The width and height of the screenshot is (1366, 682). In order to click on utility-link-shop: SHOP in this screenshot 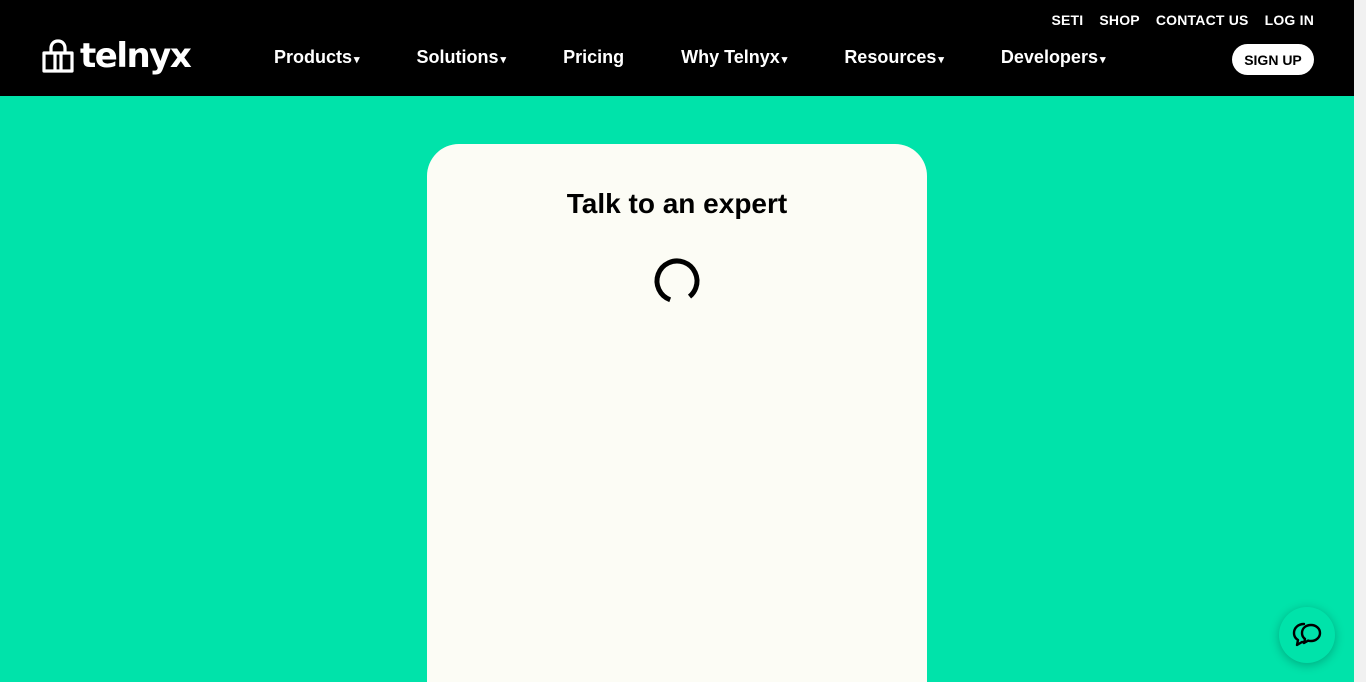, I will do `click(1119, 20)`.